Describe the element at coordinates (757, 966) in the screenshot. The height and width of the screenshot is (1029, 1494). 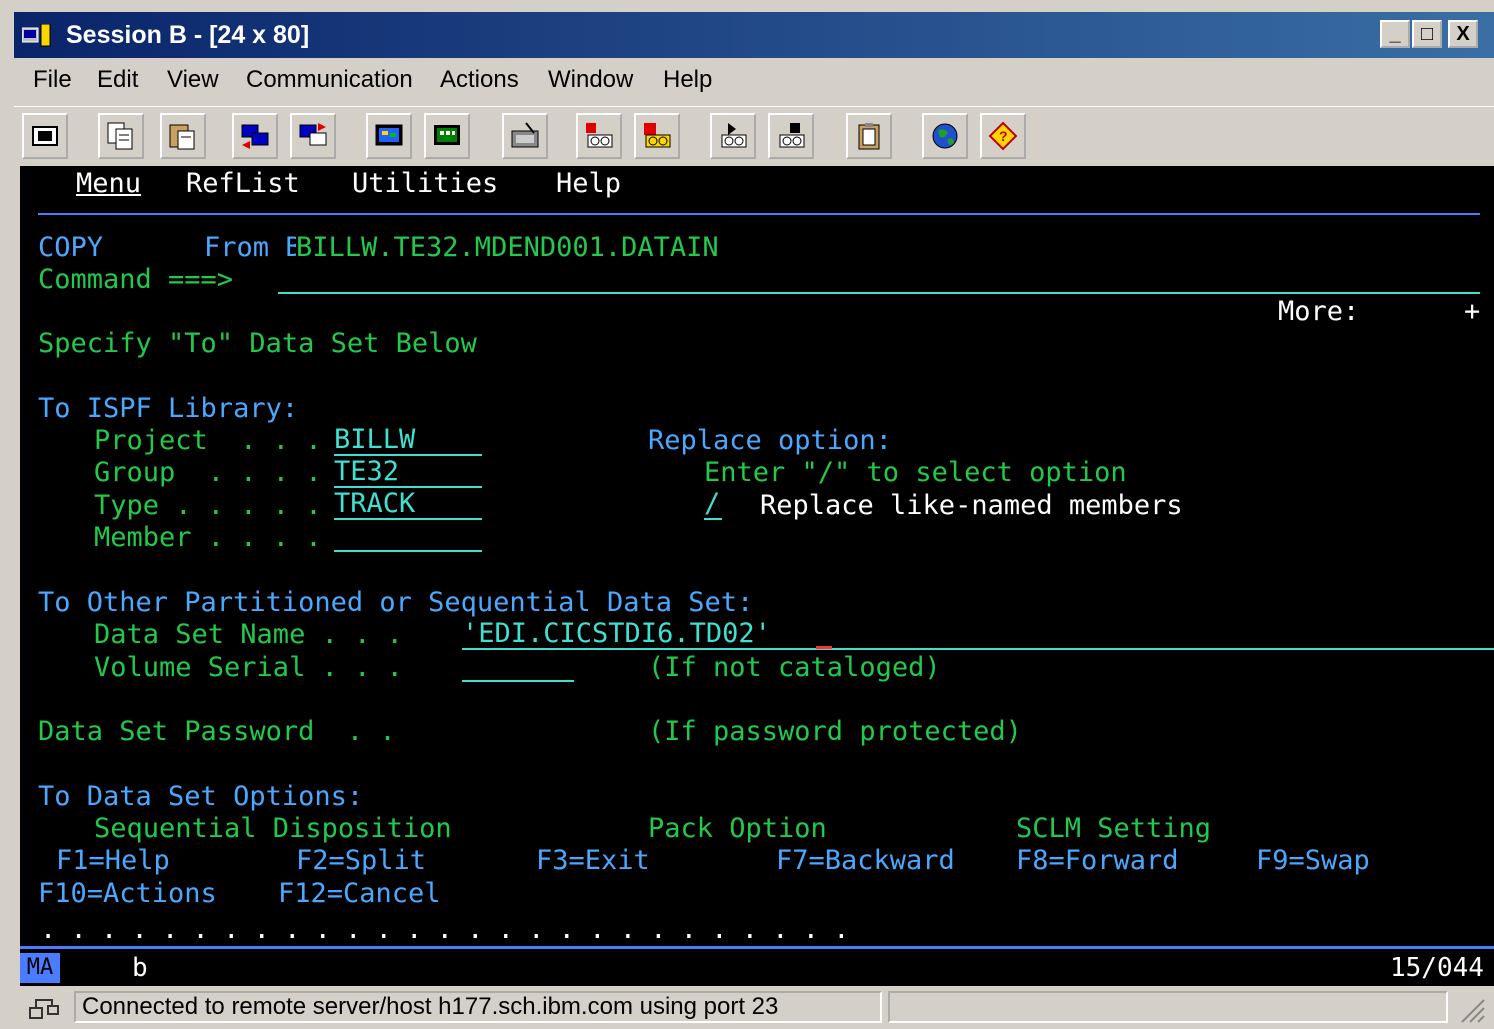
I see `operator-info-area: MA b 15/044` at that location.